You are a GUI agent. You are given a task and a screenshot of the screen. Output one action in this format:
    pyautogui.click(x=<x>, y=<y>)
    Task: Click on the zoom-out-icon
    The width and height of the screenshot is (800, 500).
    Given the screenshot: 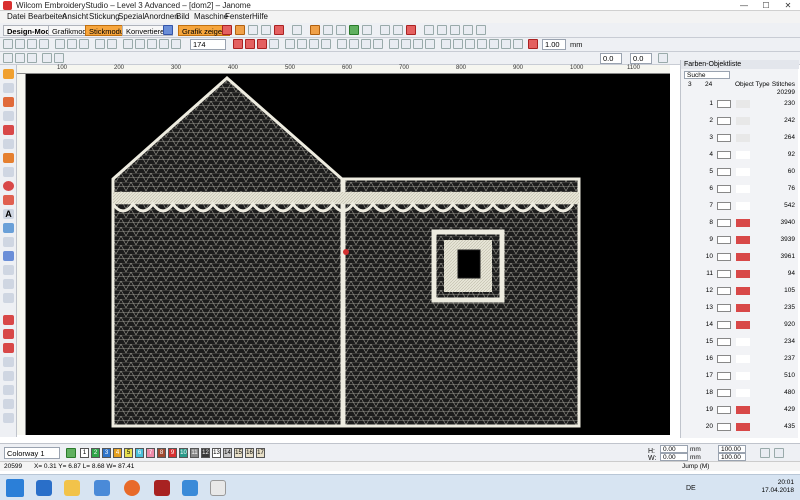 What is the action you would take?
    pyautogui.click(x=140, y=44)
    